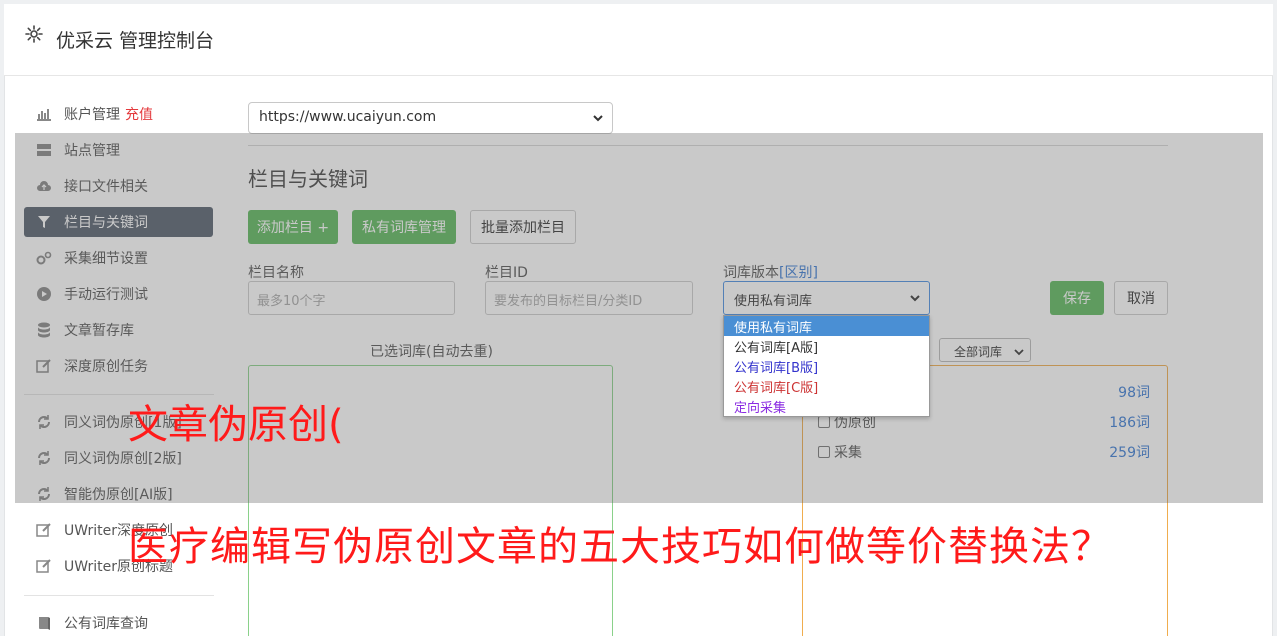  What do you see at coordinates (106, 624) in the screenshot?
I see `sidebar-item-label: 公有词库查询` at bounding box center [106, 624].